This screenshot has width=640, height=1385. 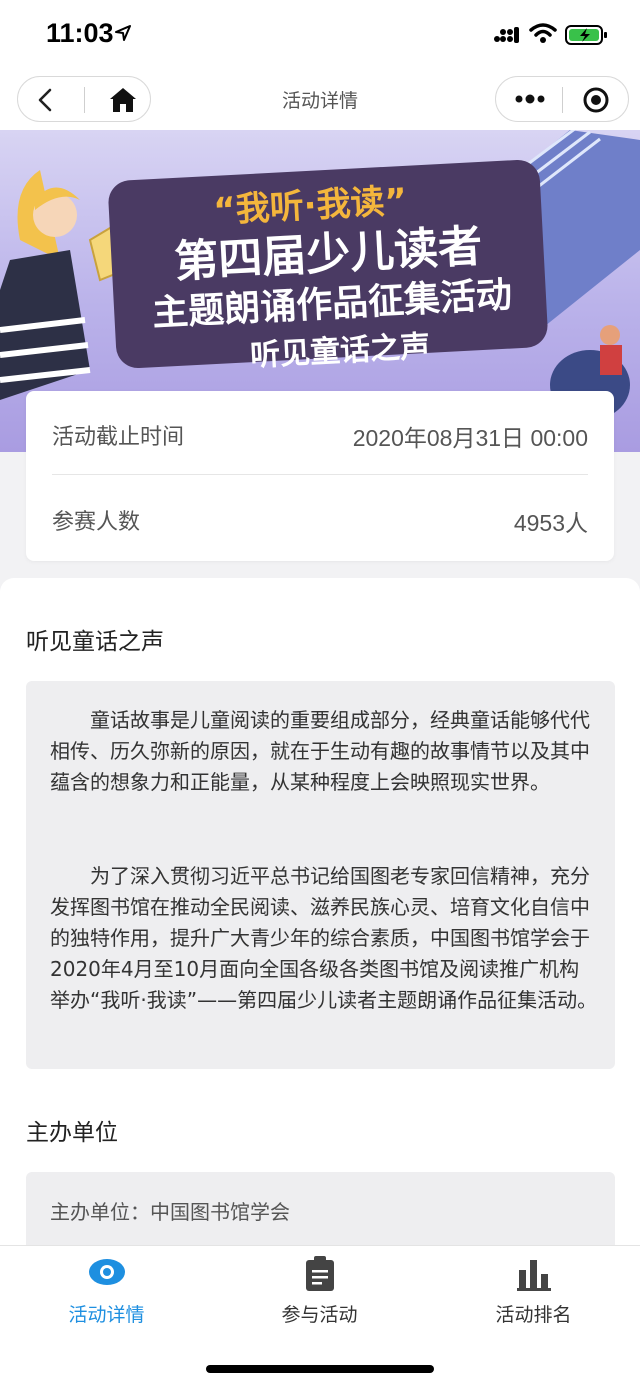 I want to click on tab-join-activity: 参与活动, so click(x=319, y=1291).